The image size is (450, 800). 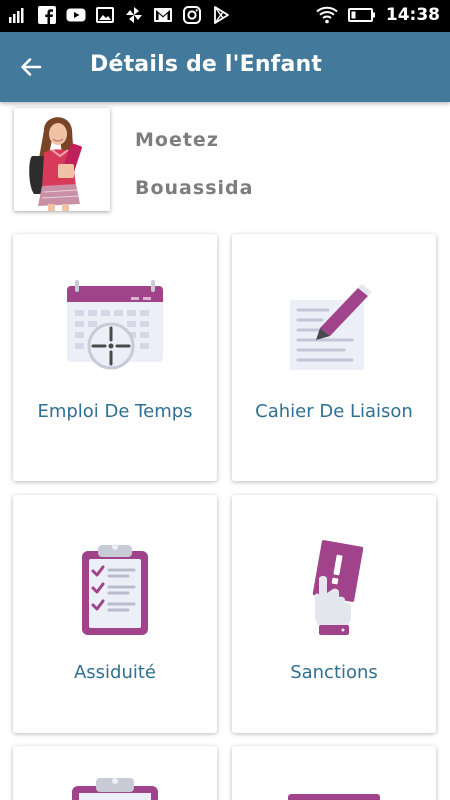 I want to click on app-bar: Détails de l'Enfant, so click(x=225, y=67).